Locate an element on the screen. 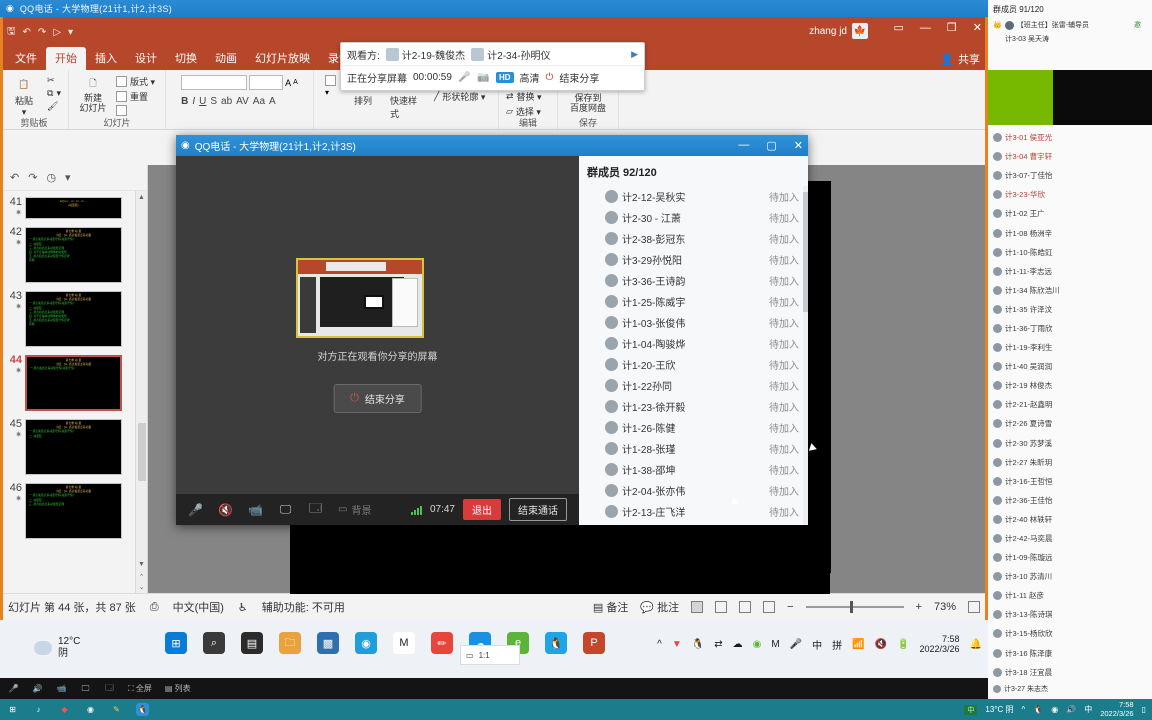 The image size is (1152, 720). sidebar-member-row: 计1-08 杨洲辛 is located at coordinates (1070, 232).